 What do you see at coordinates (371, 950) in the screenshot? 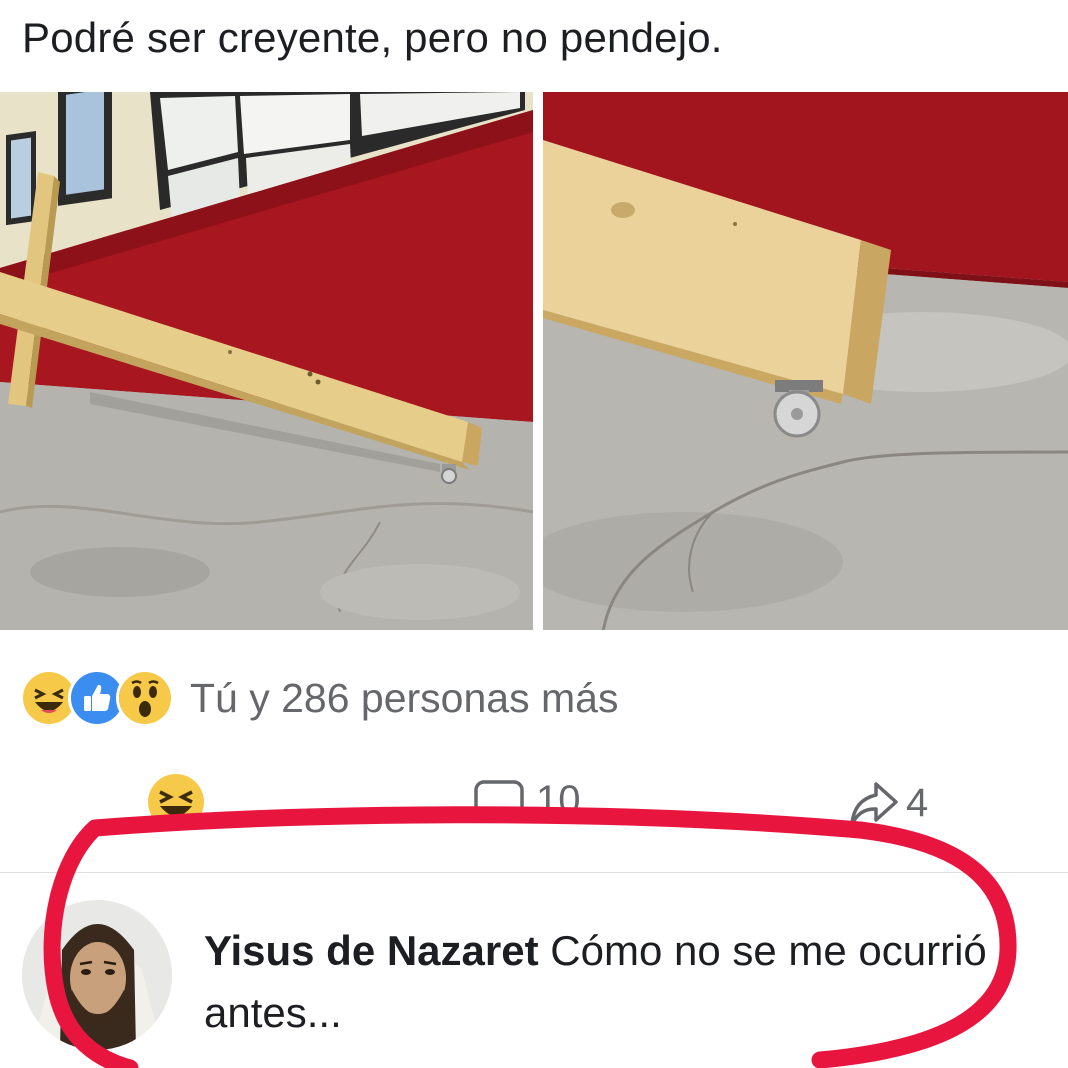
I see `comment-author: Yisus de Nazaret` at bounding box center [371, 950].